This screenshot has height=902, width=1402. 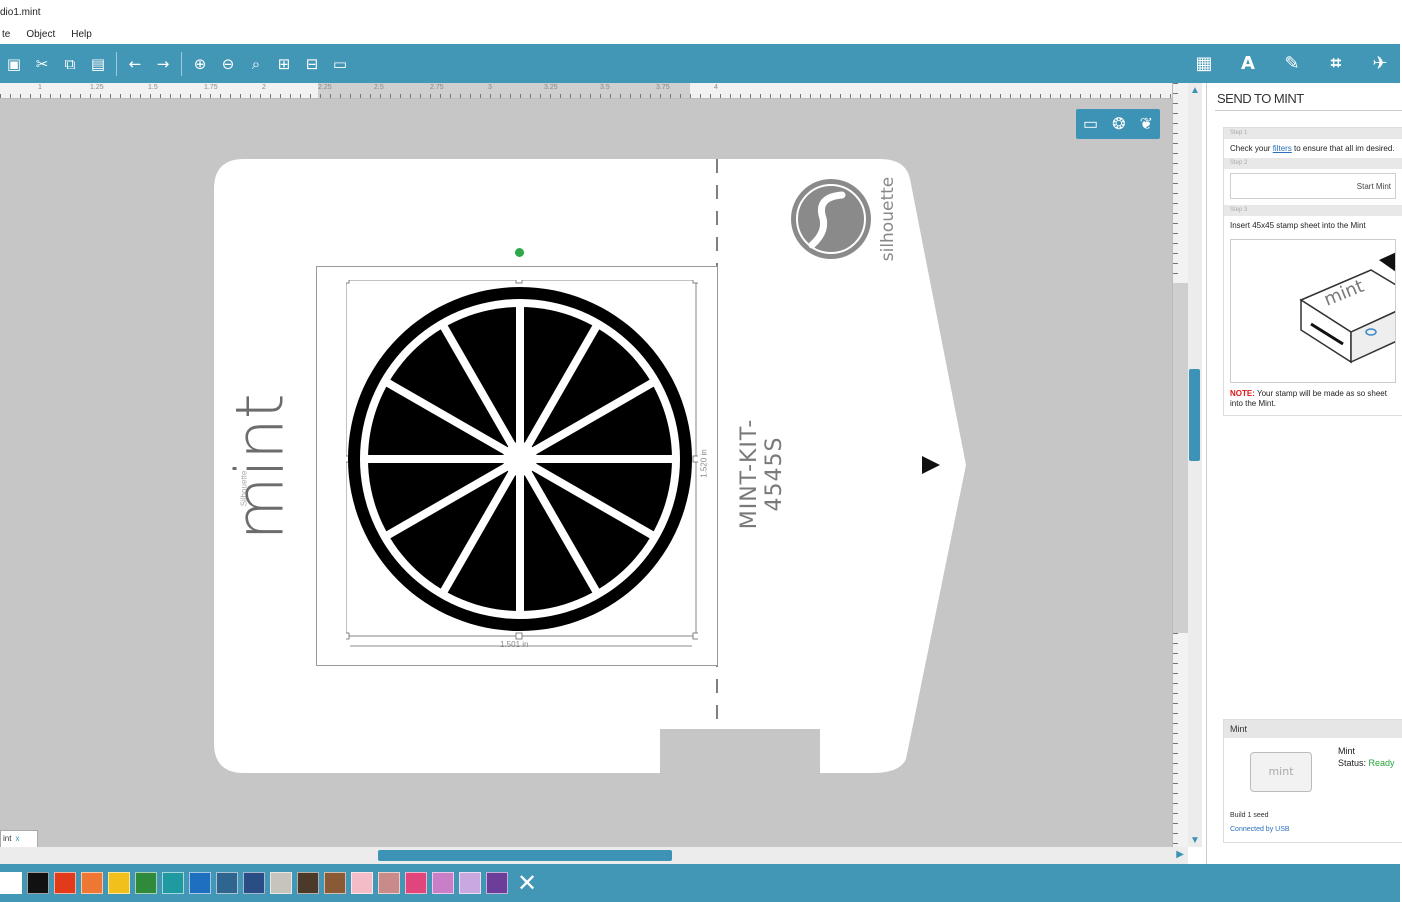 I want to click on draw-icon: ✎, so click(x=1292, y=64).